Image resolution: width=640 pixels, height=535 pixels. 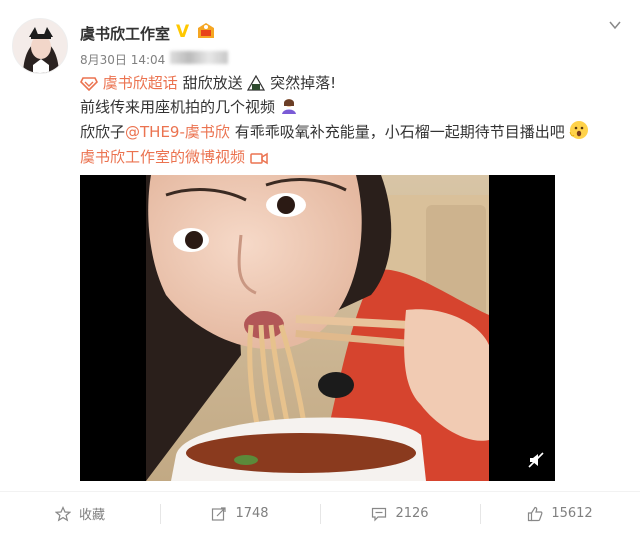 I want to click on super-topic-icon, so click(x=89, y=84).